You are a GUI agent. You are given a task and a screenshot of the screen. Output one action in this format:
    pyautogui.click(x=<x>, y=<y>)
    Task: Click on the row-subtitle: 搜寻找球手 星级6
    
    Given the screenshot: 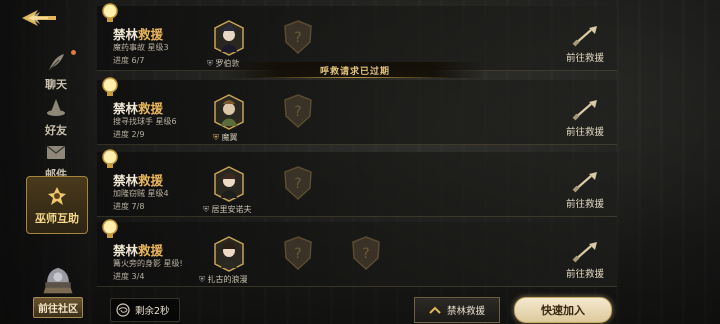 What is the action you would take?
    pyautogui.click(x=145, y=121)
    